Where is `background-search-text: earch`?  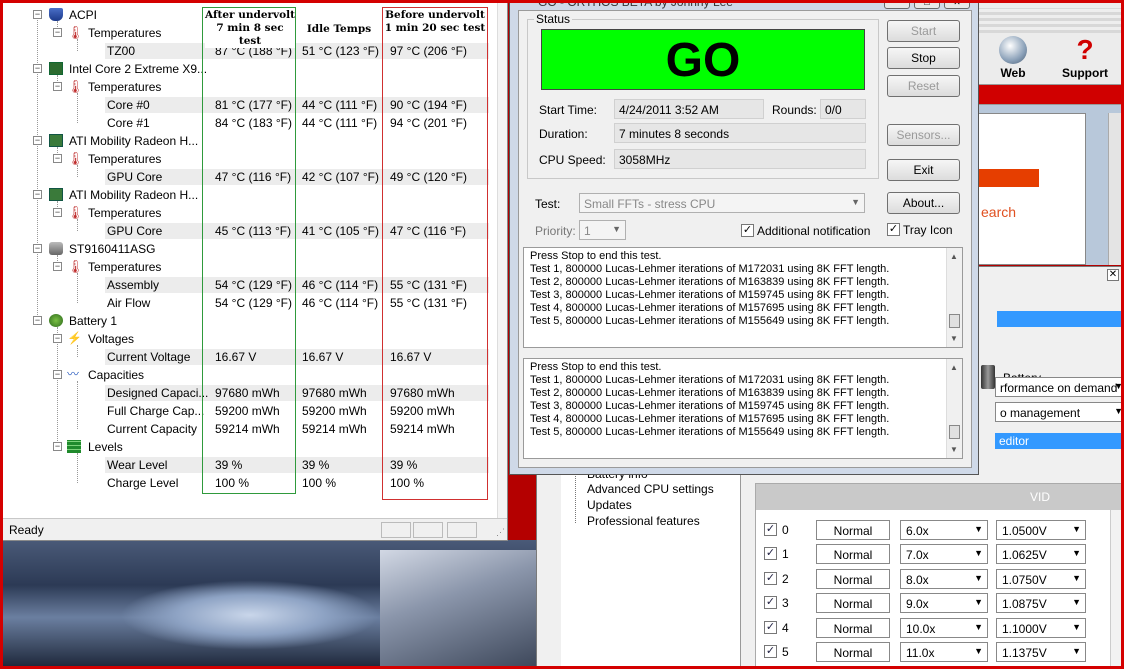
background-search-text: earch is located at coordinates (998, 212).